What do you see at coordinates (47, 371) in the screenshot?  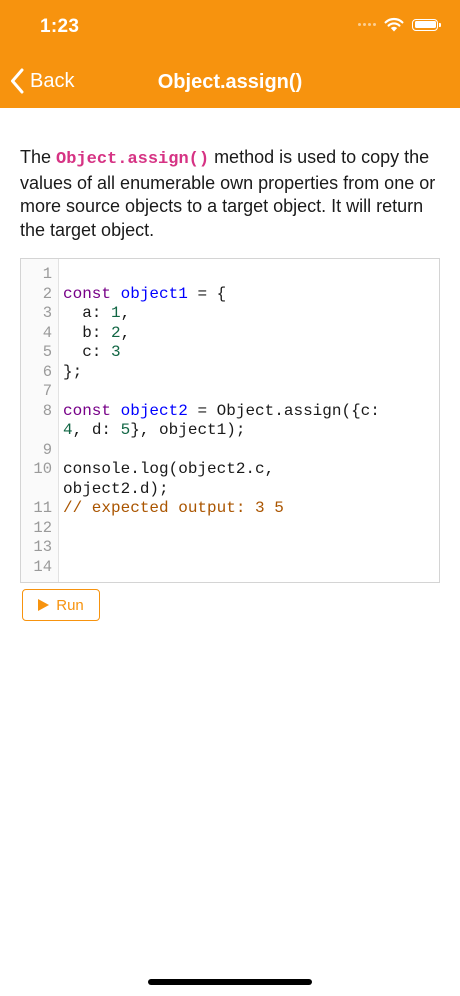 I see `line-number: 6` at bounding box center [47, 371].